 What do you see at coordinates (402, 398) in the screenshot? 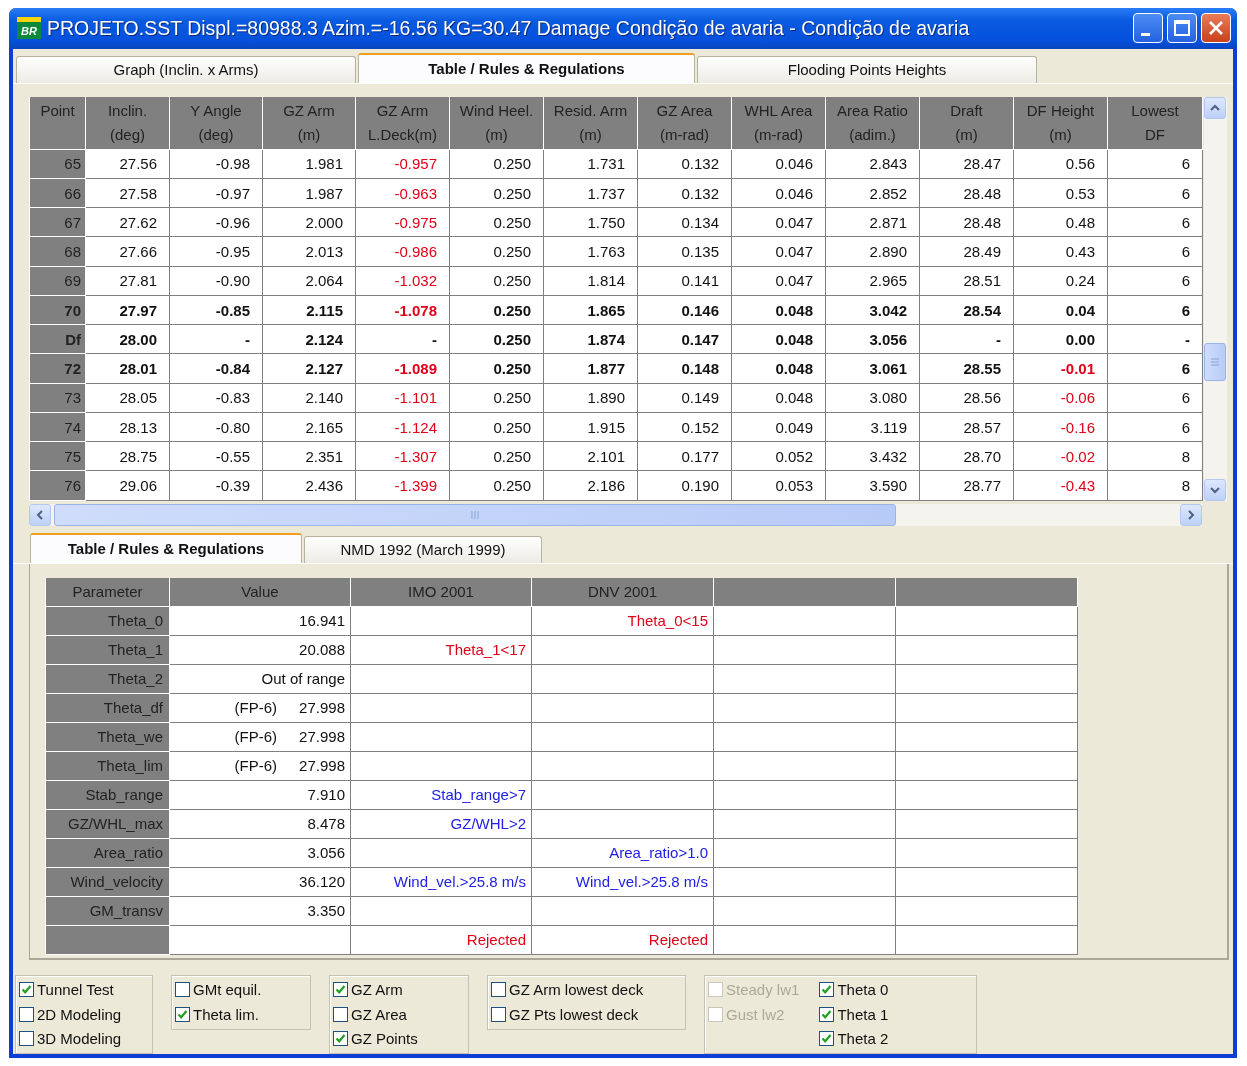
I see `table-cell: -1.101` at bounding box center [402, 398].